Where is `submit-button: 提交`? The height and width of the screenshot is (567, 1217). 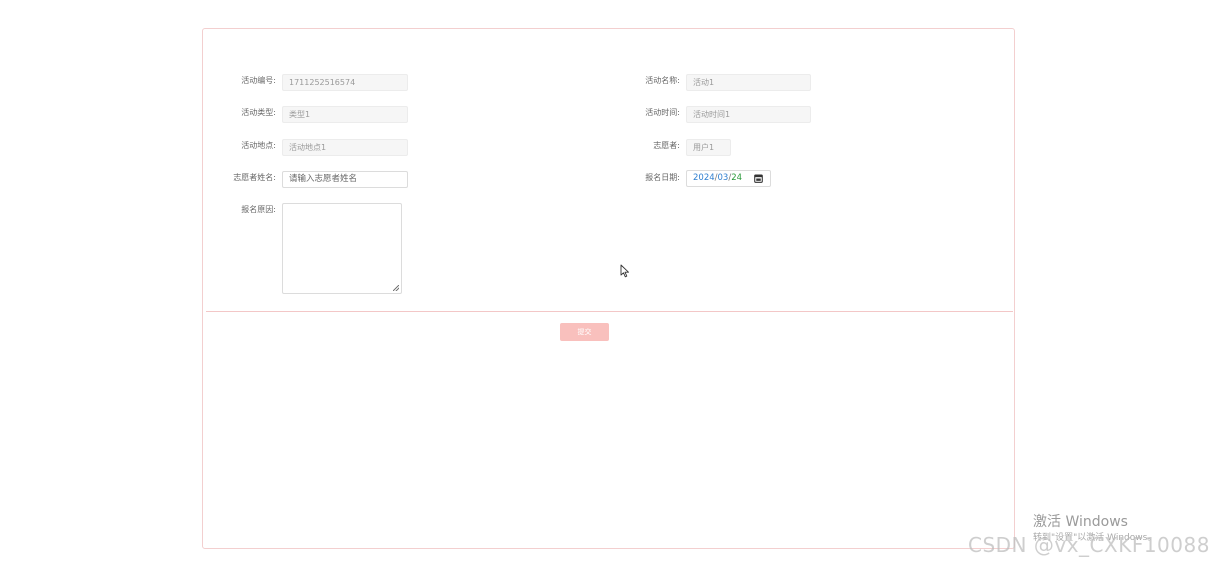 submit-button: 提交 is located at coordinates (584, 332).